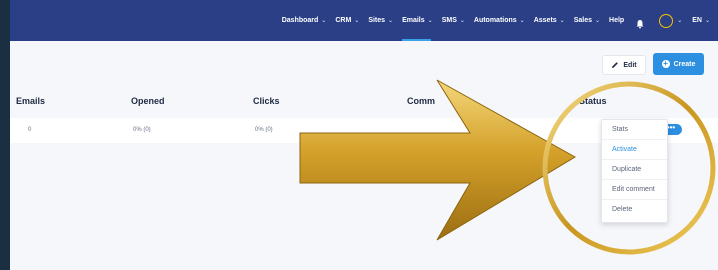 The height and width of the screenshot is (270, 718). I want to click on nav-crm: CRM ⌄, so click(347, 20).